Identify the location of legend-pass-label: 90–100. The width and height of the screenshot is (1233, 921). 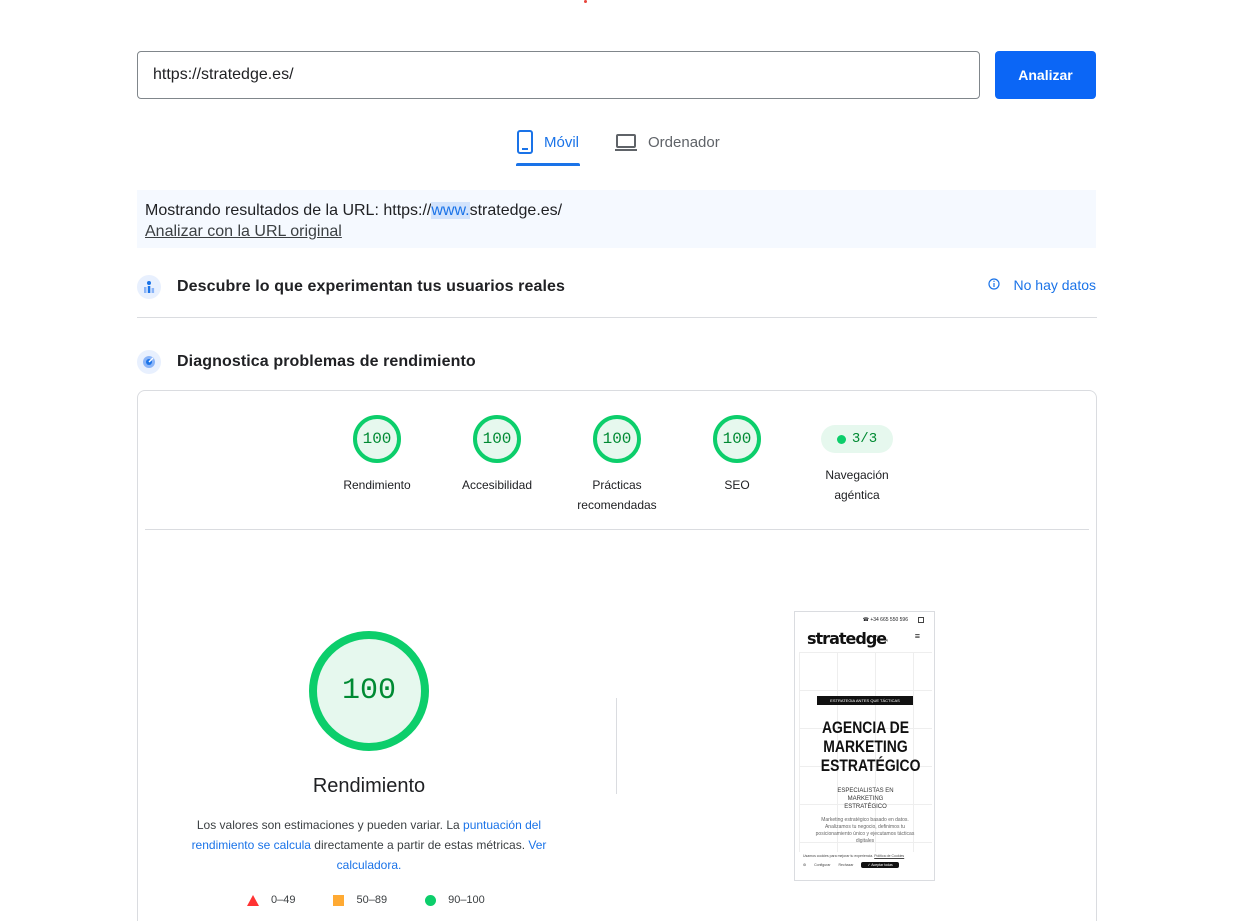
(466, 900).